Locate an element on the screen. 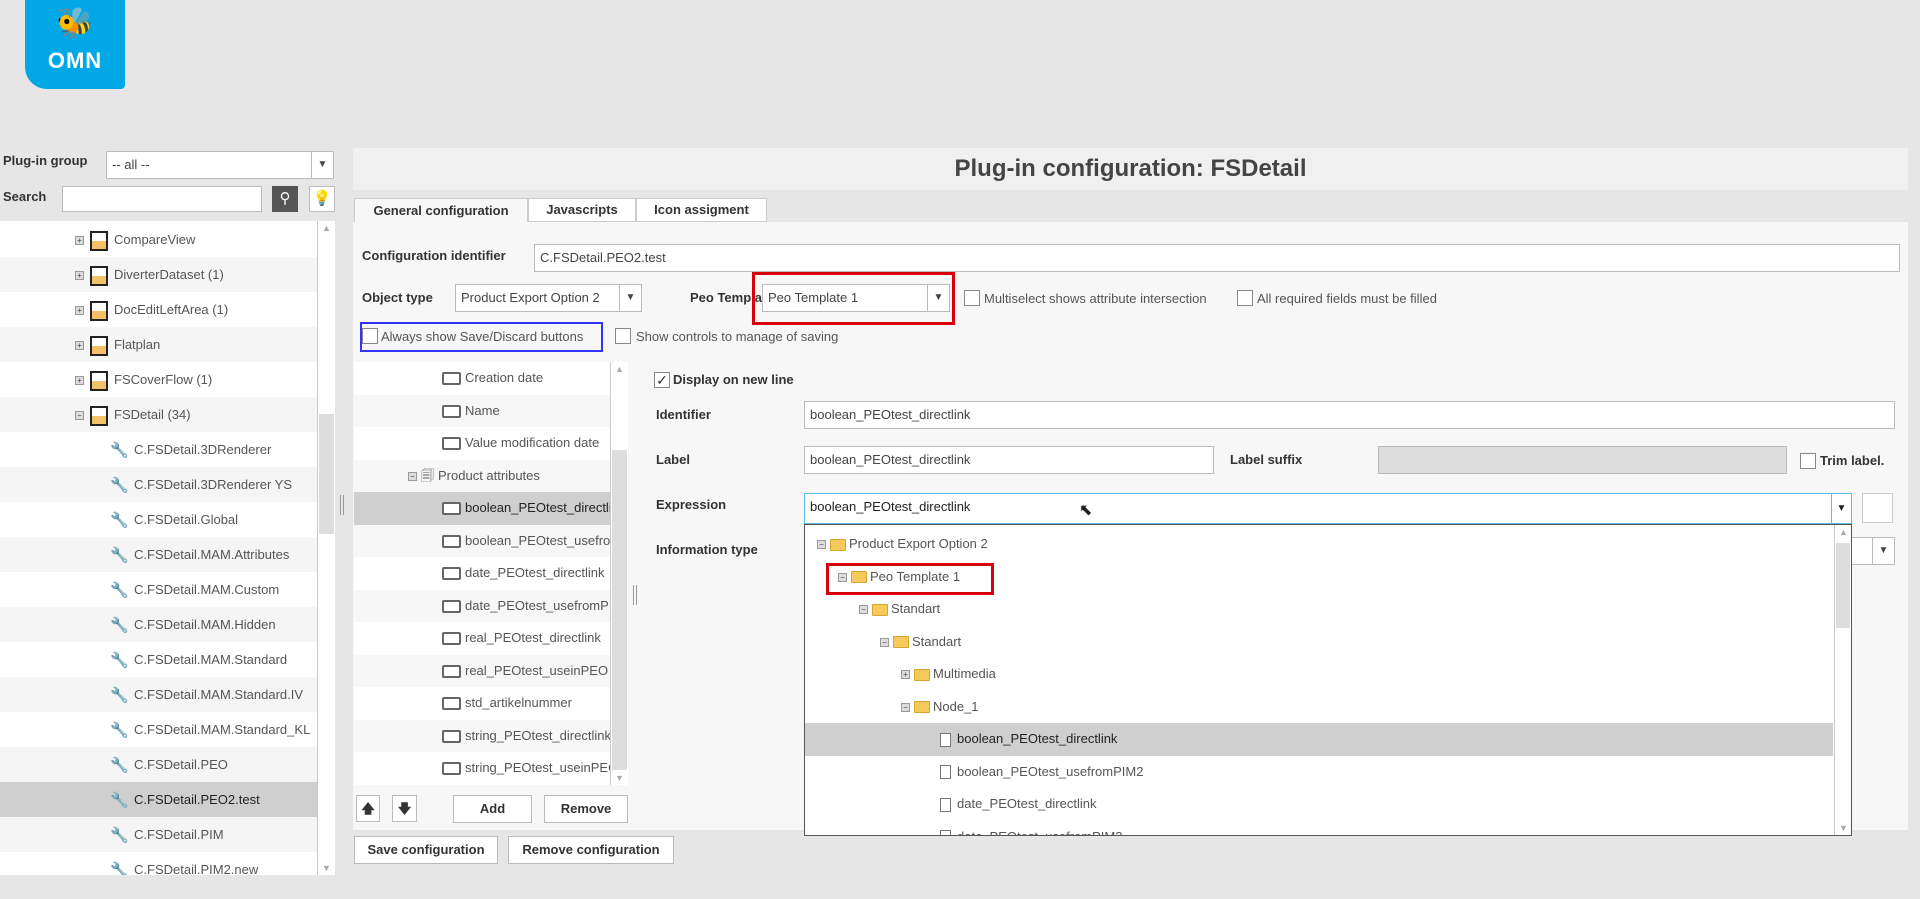 The image size is (1920, 899). hint-button: 💡 is located at coordinates (322, 199).